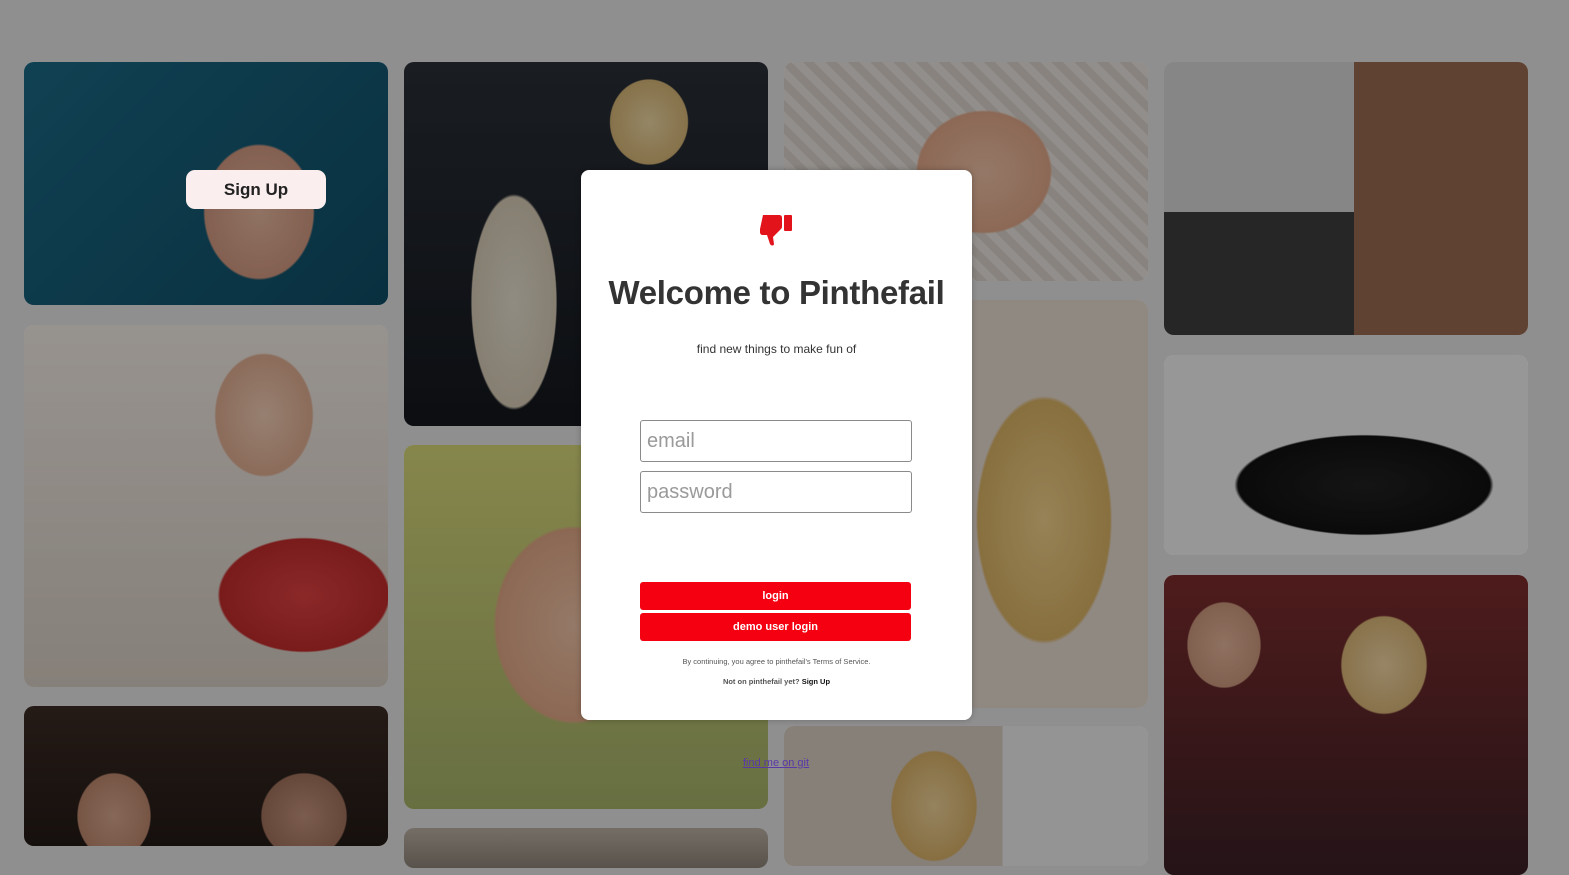 The width and height of the screenshot is (1569, 875). Describe the element at coordinates (586, 848) in the screenshot. I see `pin-tile-partial` at that location.